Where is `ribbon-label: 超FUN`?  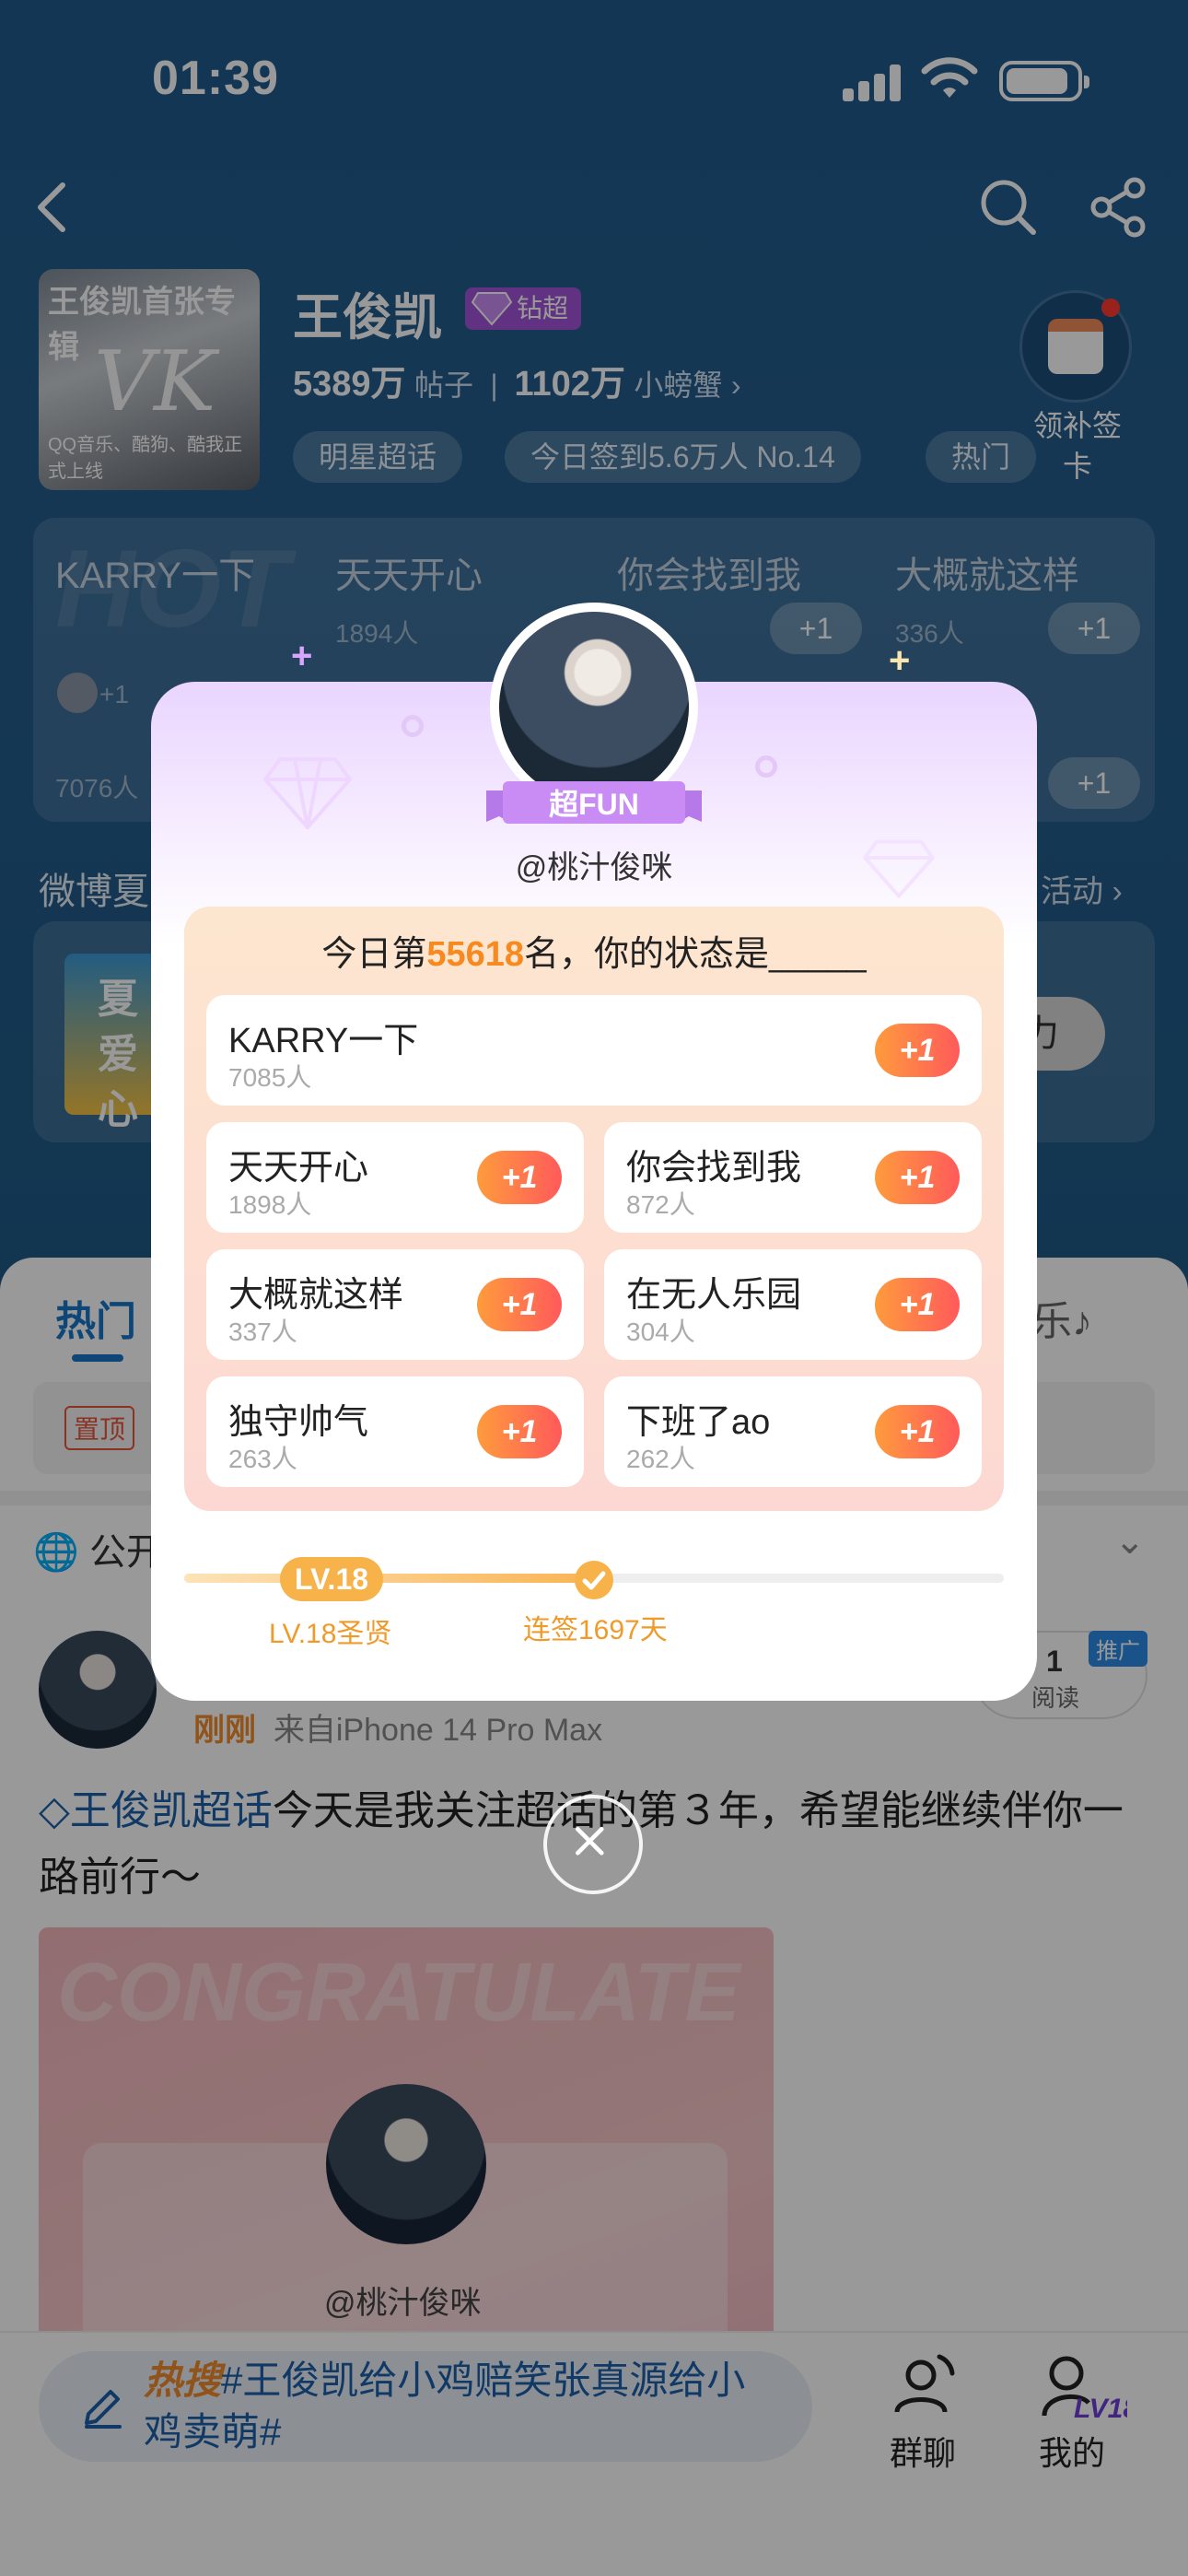 ribbon-label: 超FUN is located at coordinates (594, 804).